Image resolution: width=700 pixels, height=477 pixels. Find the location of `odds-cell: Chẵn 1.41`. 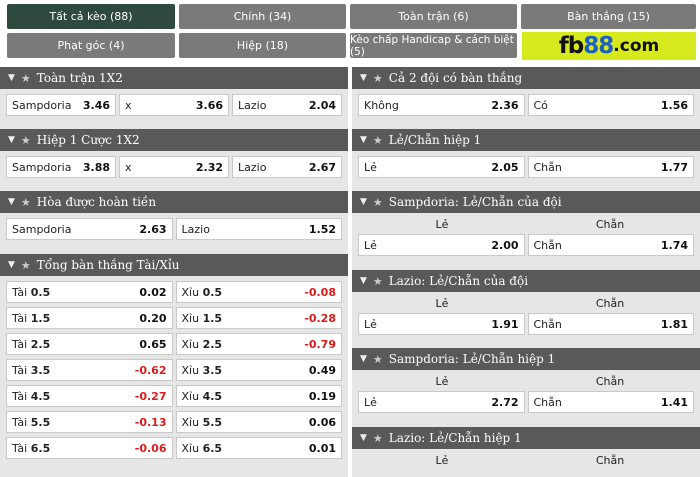

odds-cell: Chẵn 1.41 is located at coordinates (610, 402).